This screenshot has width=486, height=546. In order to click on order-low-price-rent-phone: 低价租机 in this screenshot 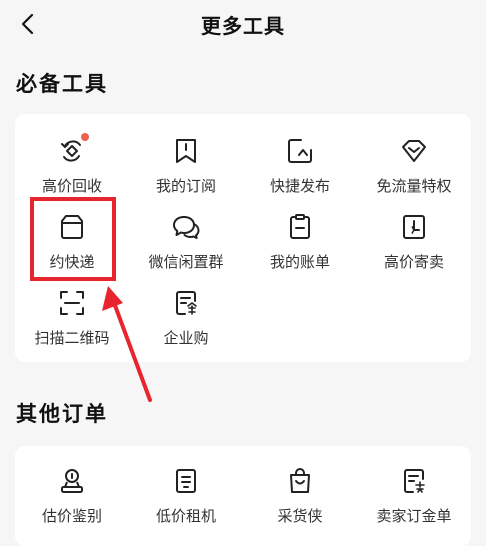, I will do `click(186, 498)`.